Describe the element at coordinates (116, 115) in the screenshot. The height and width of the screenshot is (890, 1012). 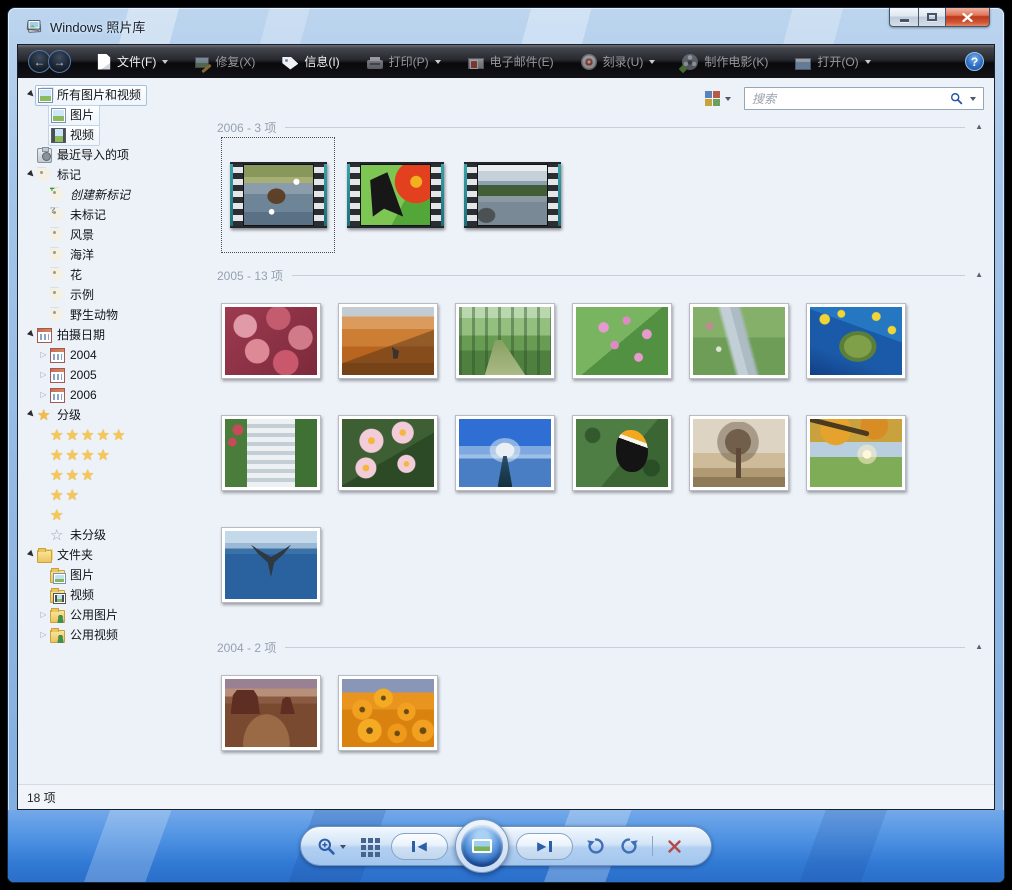
I see `sidebar-item-pictures: 图片` at that location.